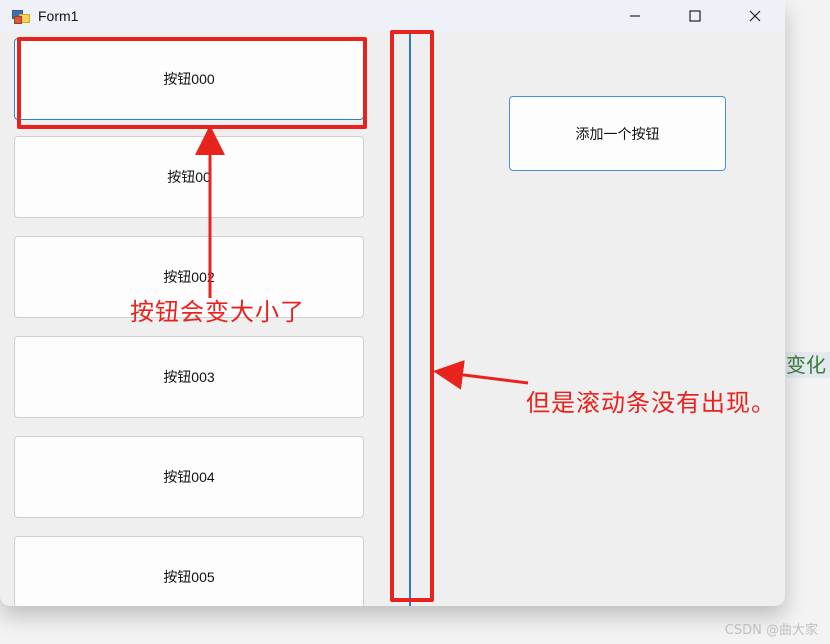  I want to click on maximize-button, so click(695, 16).